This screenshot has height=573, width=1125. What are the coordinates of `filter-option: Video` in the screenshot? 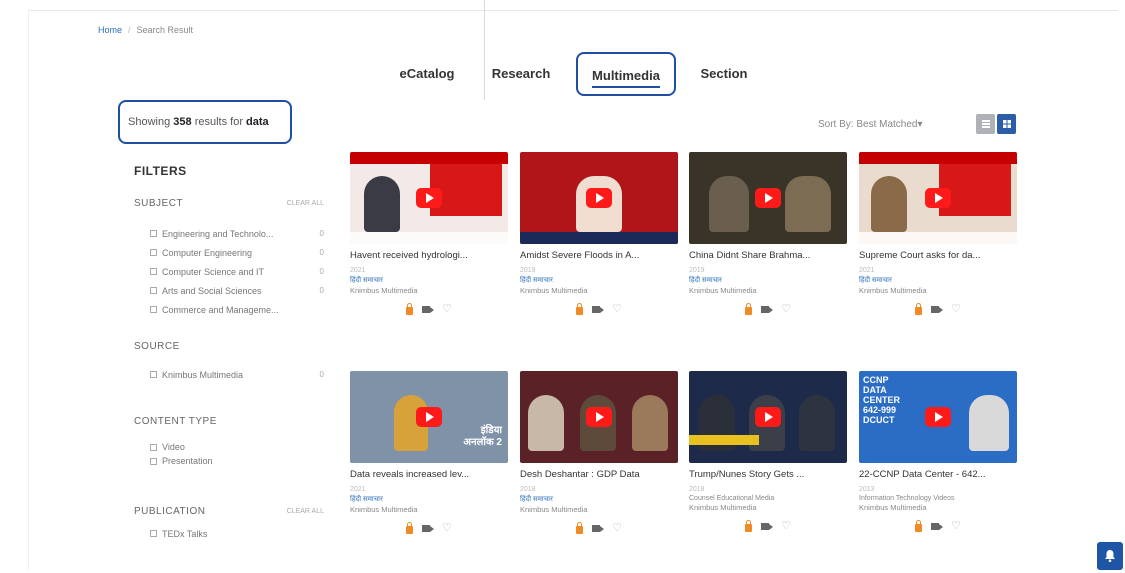 It's located at (237, 447).